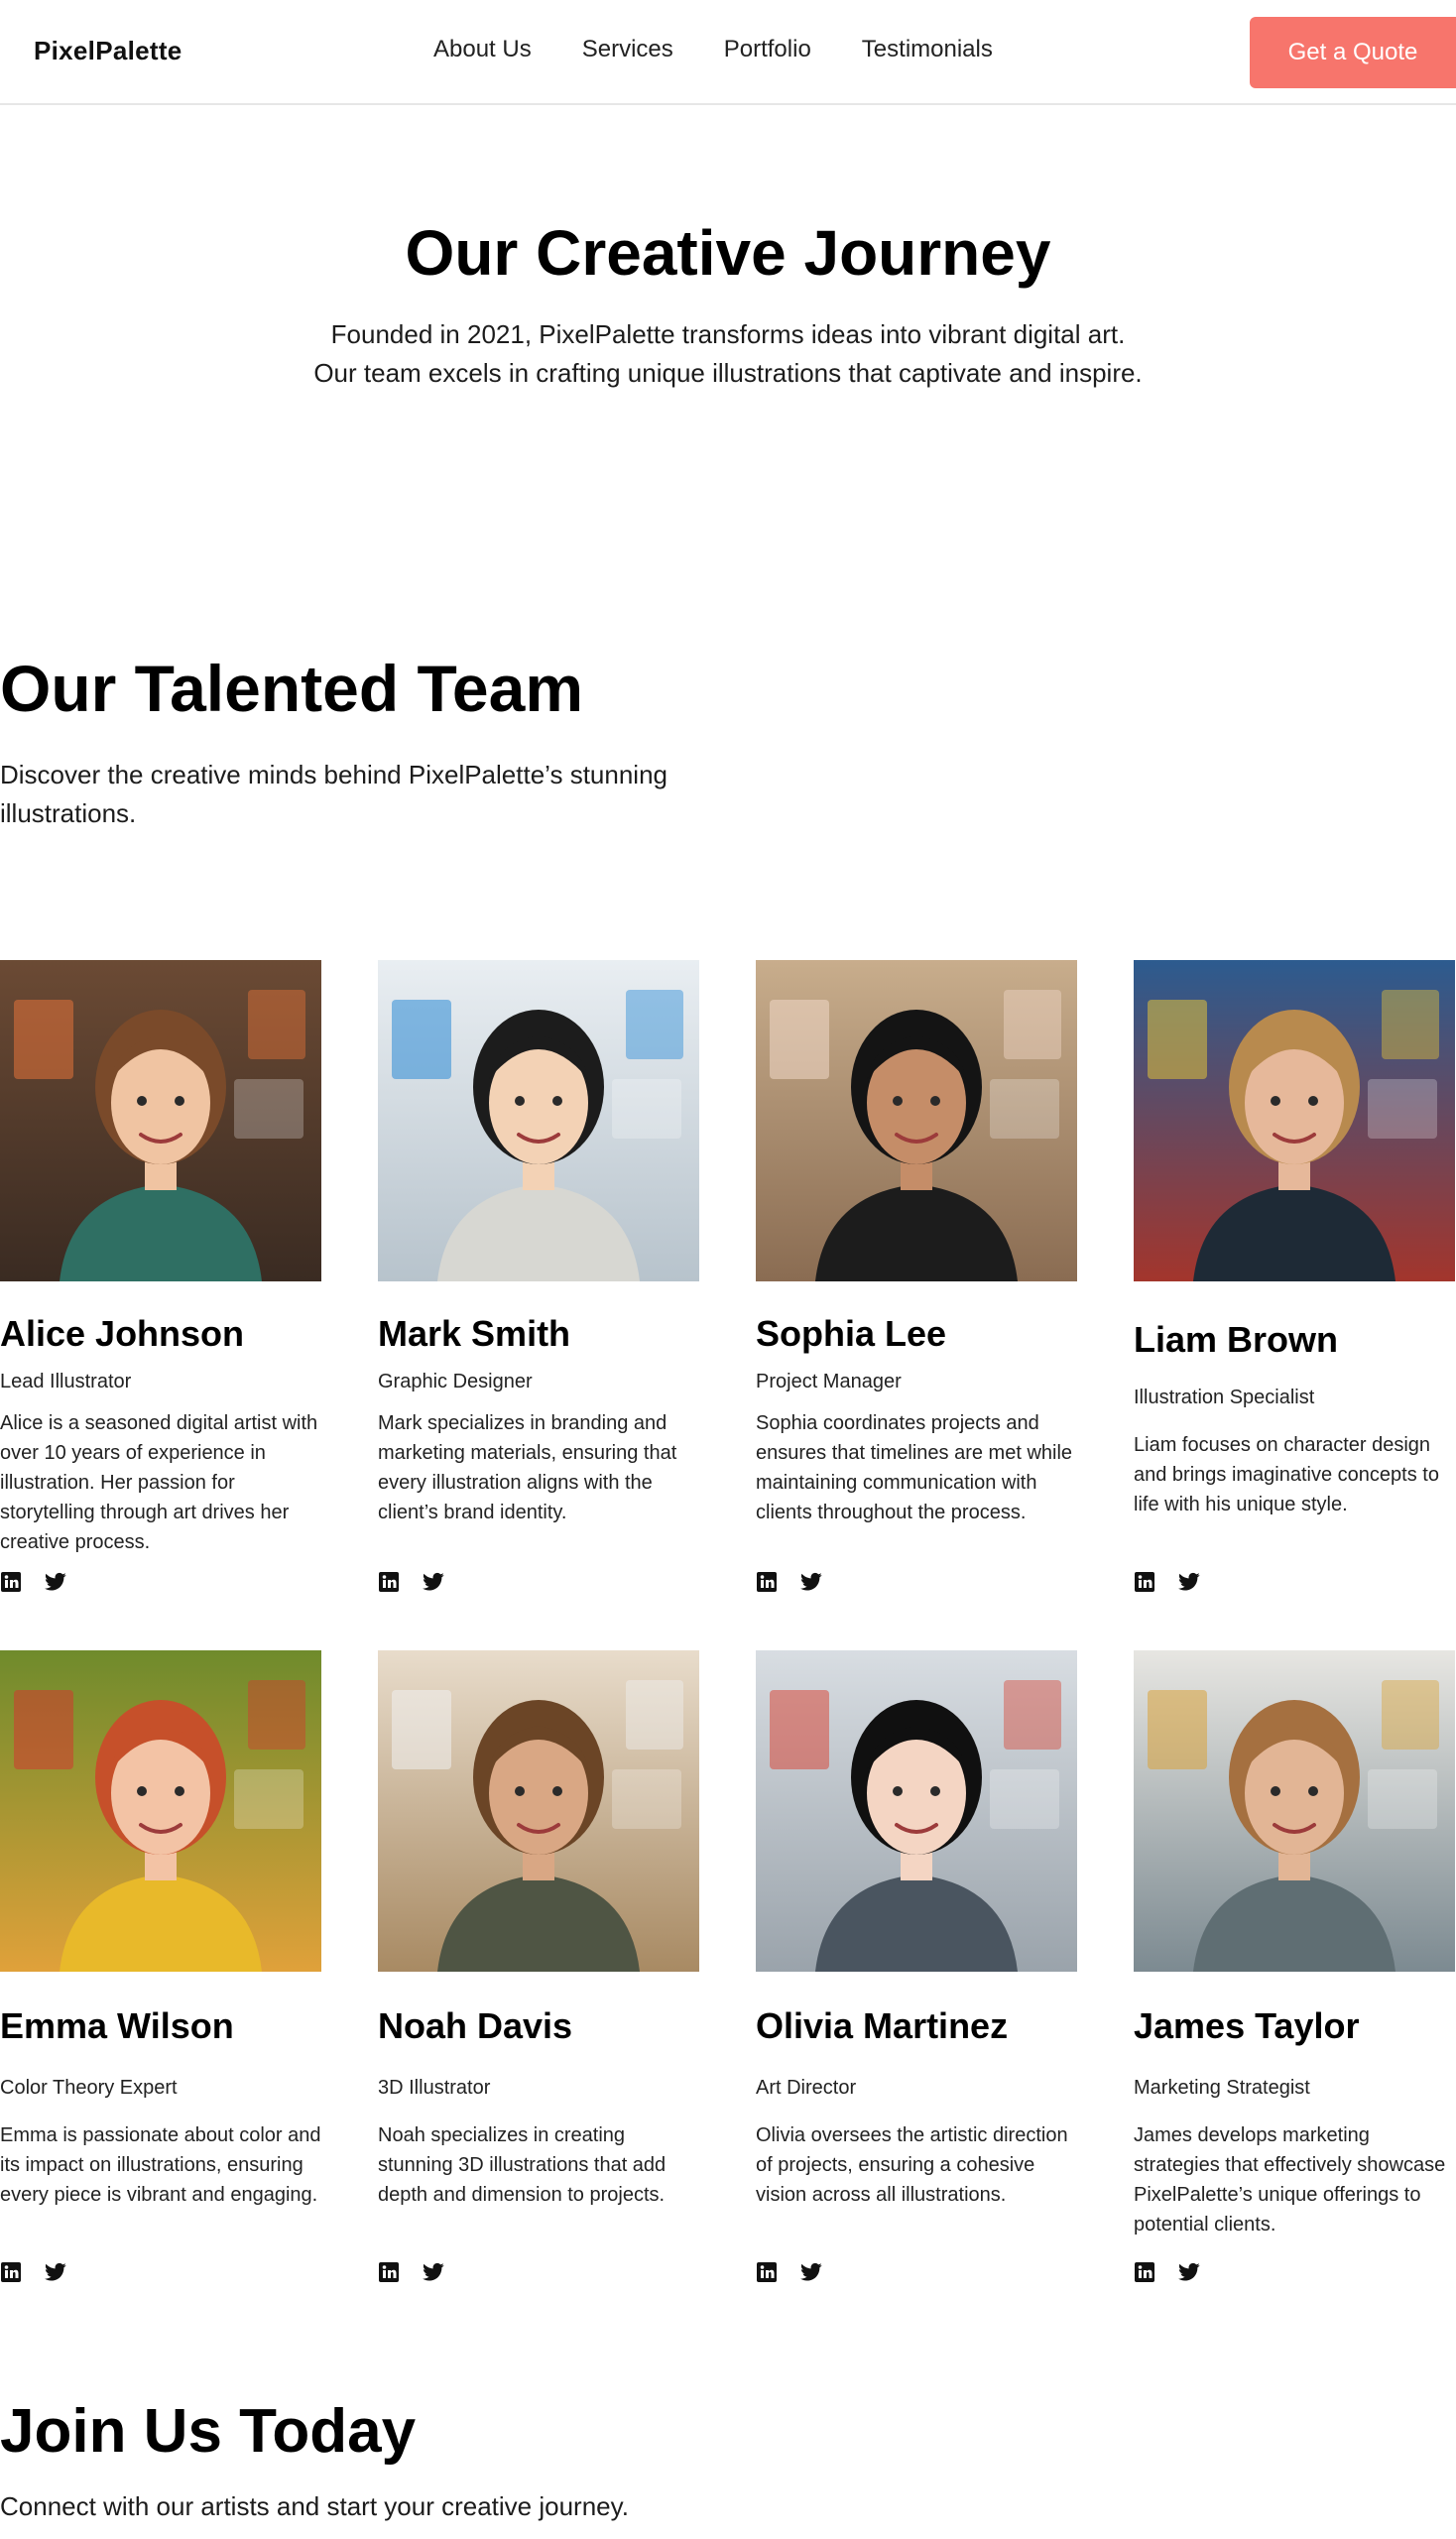  What do you see at coordinates (728, 253) in the screenshot?
I see `hero-title: Our Creative Journey` at bounding box center [728, 253].